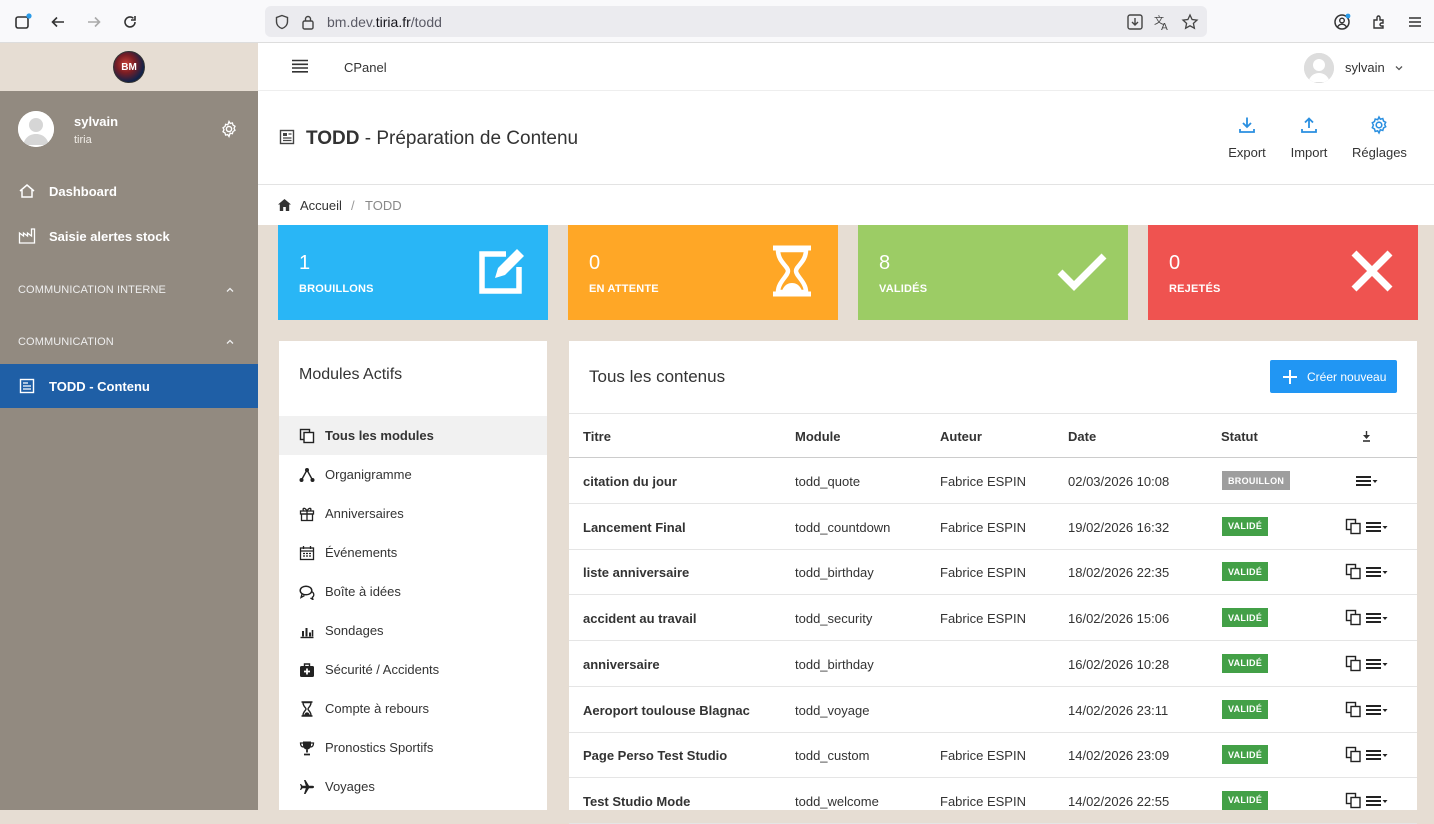 The height and width of the screenshot is (824, 1434). Describe the element at coordinates (130, 22) in the screenshot. I see `reload-icon` at that location.